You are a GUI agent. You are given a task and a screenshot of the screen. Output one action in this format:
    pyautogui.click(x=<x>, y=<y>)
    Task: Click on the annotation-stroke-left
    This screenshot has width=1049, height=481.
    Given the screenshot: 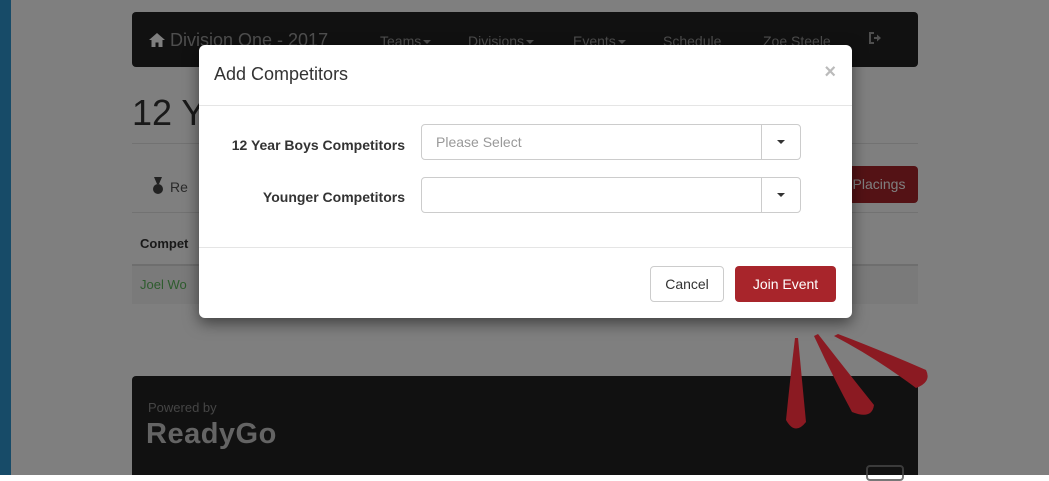 What is the action you would take?
    pyautogui.click(x=796, y=383)
    